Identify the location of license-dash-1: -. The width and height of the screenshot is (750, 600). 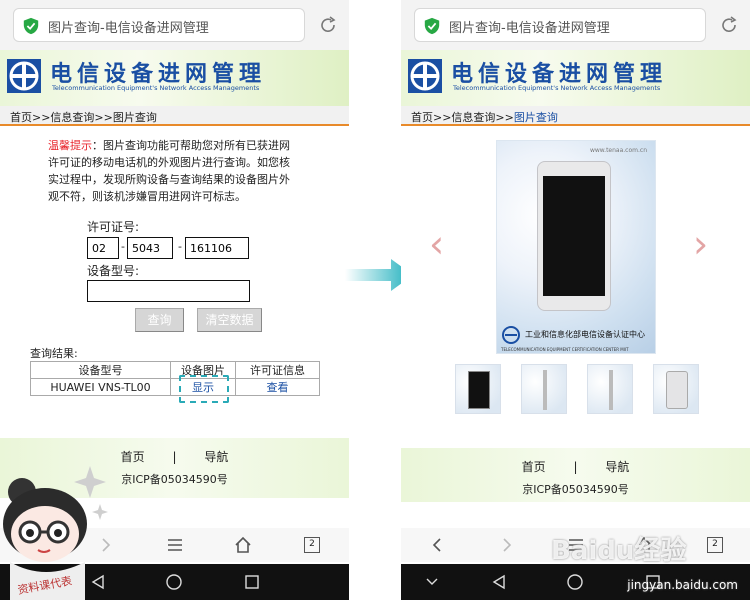
(123, 246).